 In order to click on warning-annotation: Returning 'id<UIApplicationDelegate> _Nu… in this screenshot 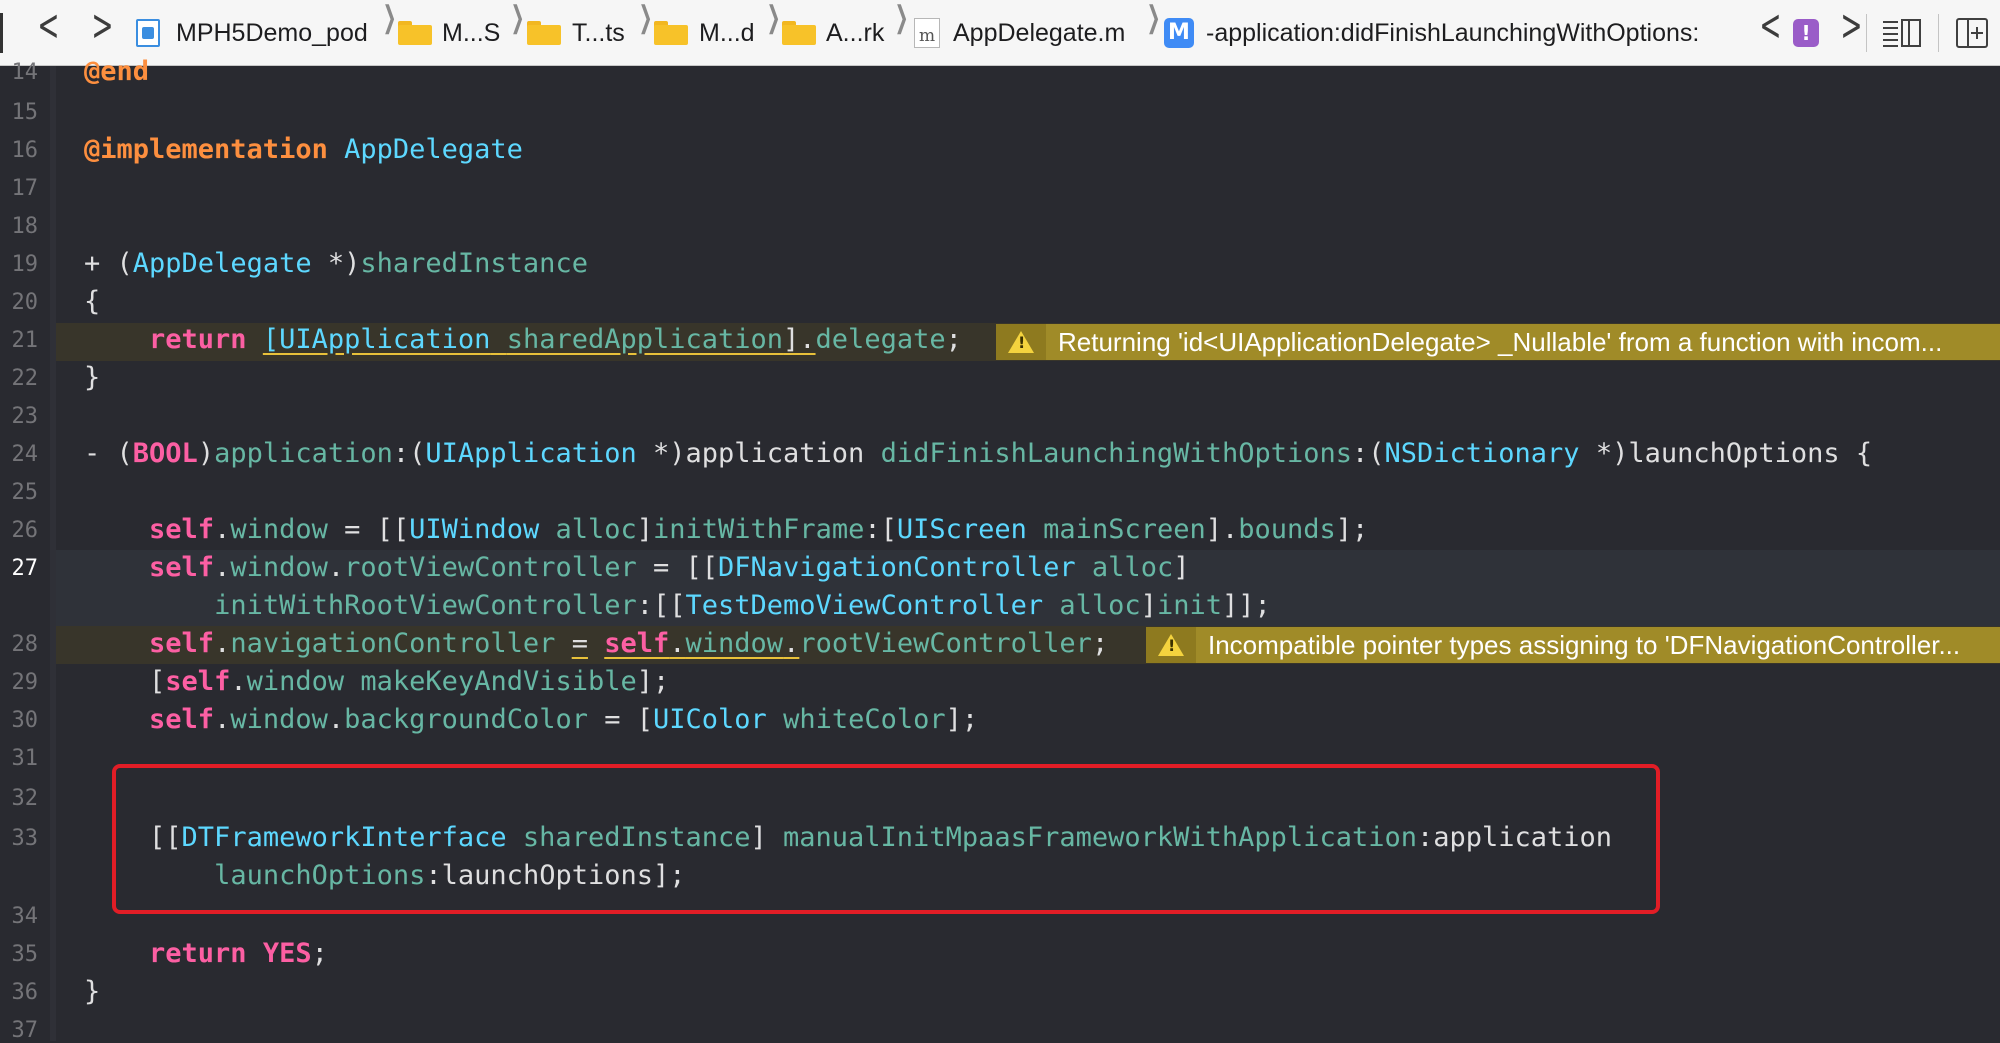, I will do `click(1498, 342)`.